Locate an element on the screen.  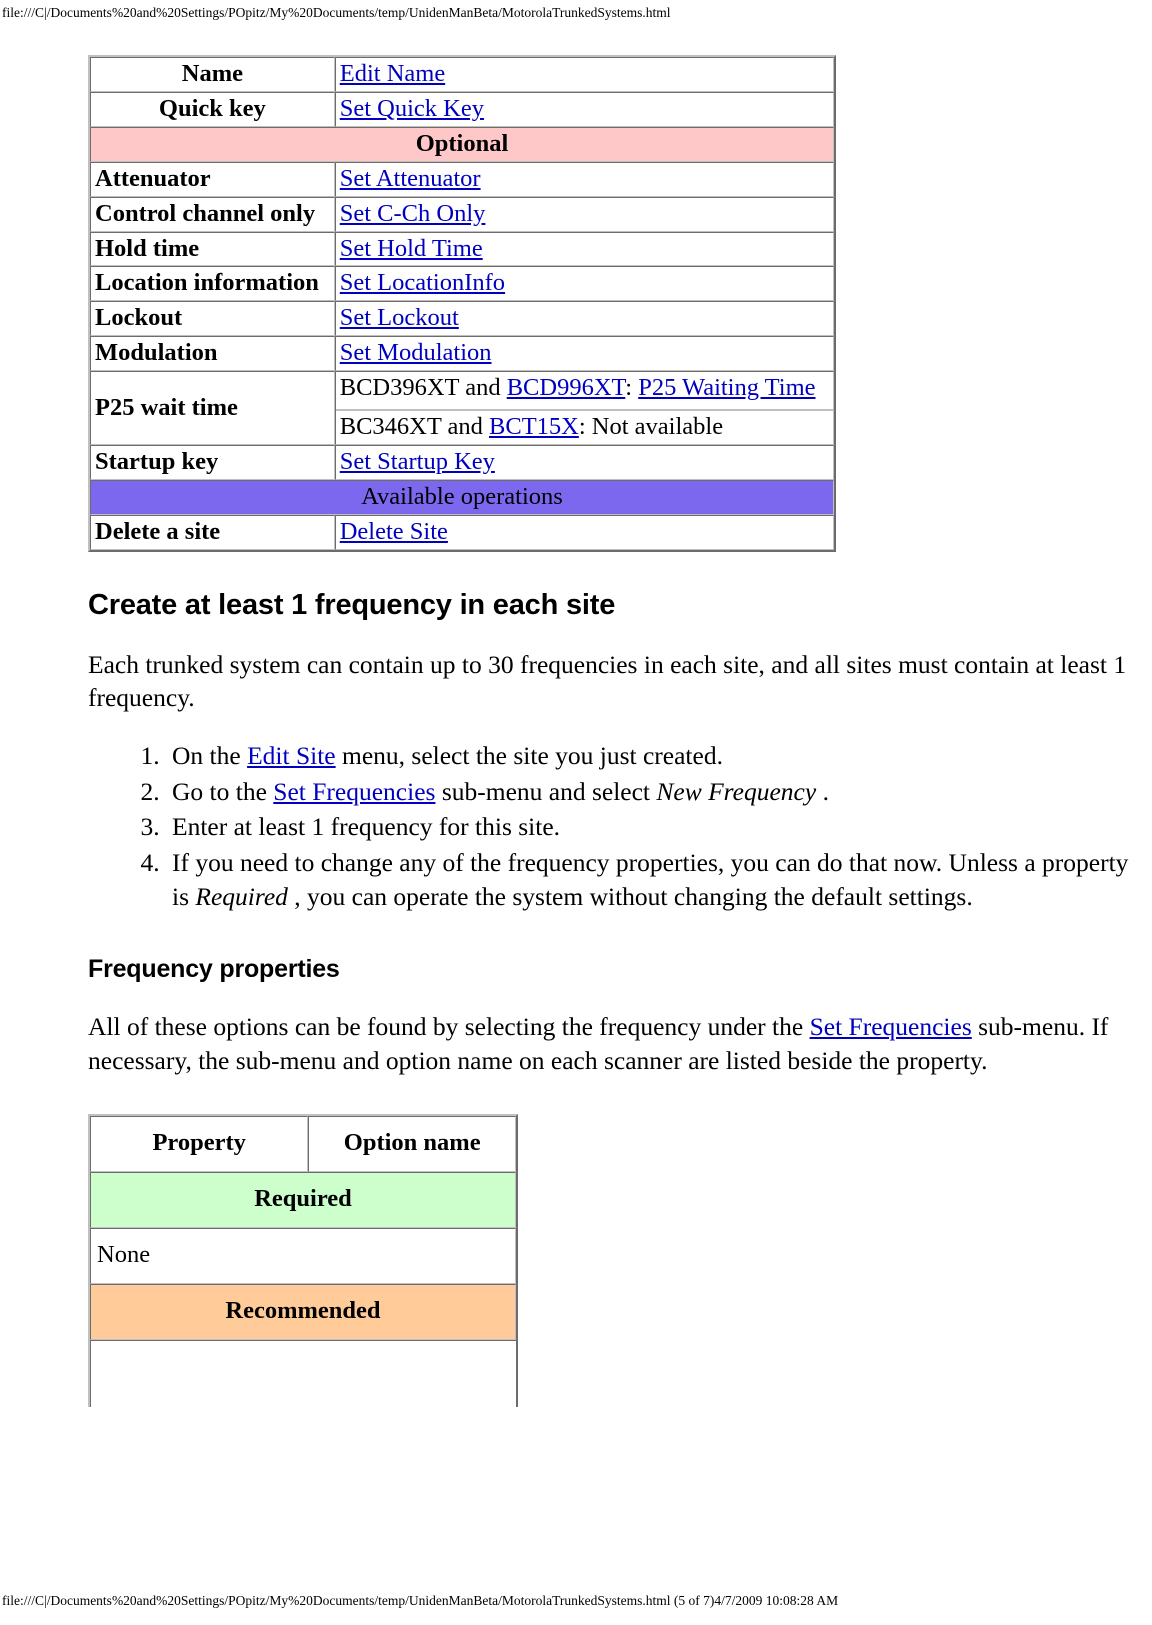
link-set-startup-key: Set Startup Key is located at coordinates (417, 461).